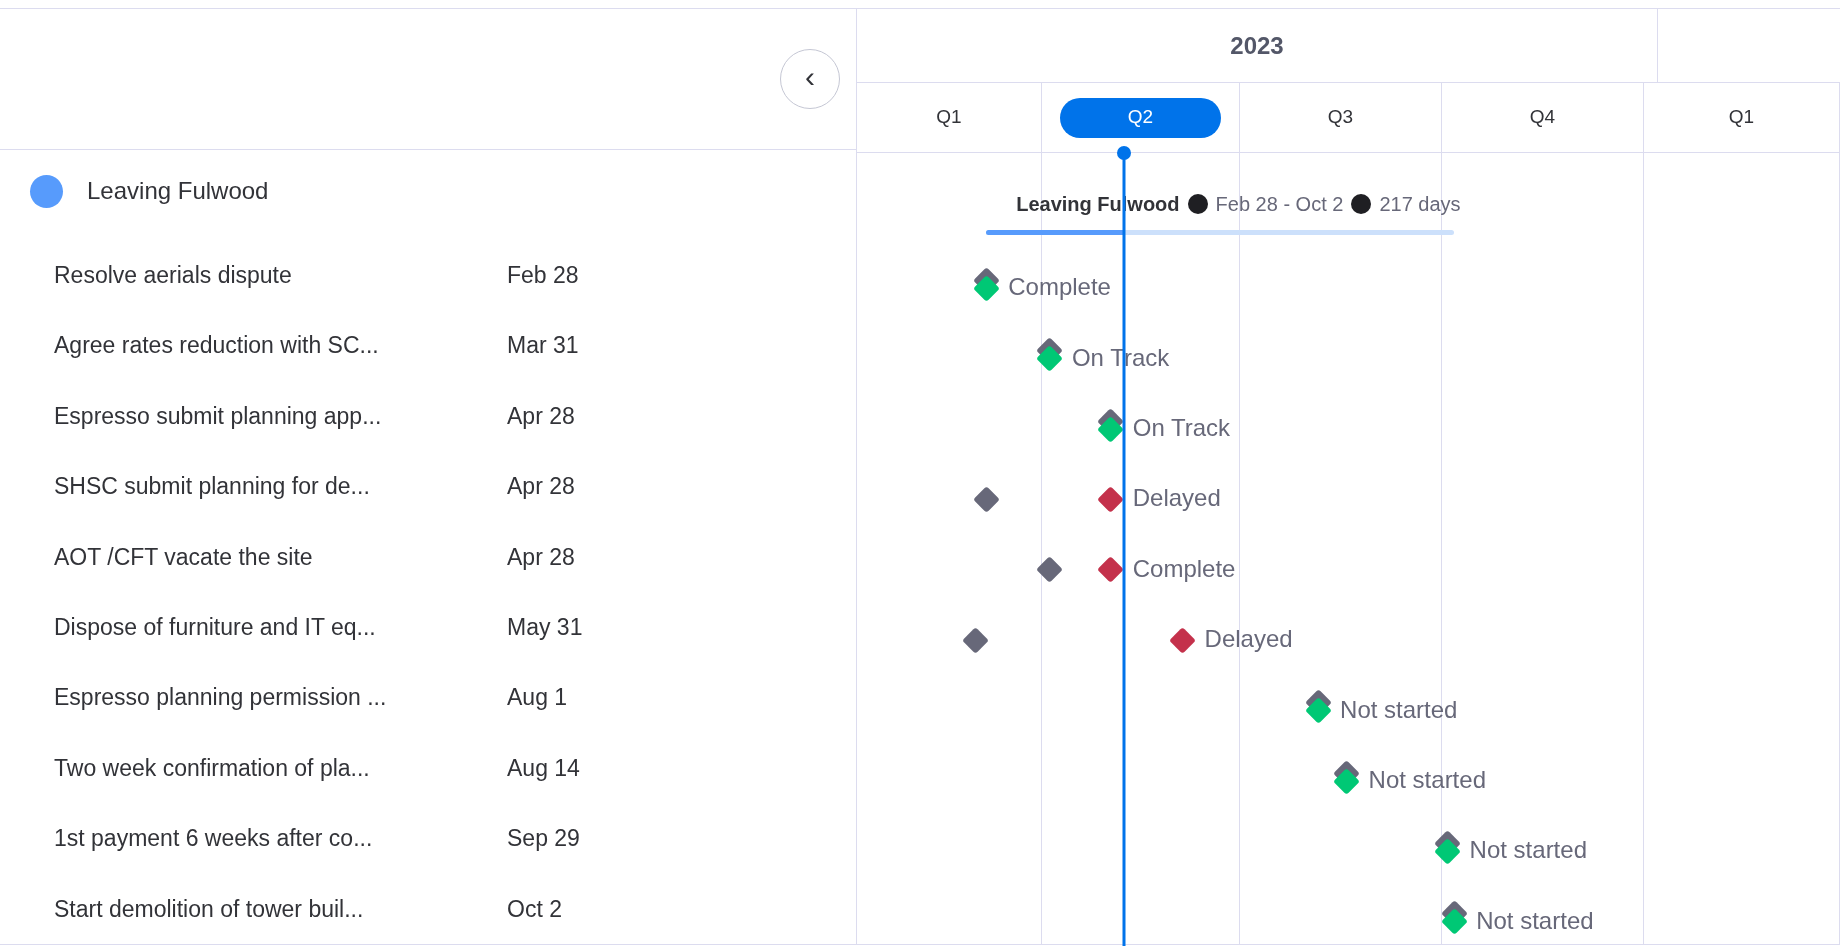 This screenshot has height=949, width=1840. Describe the element at coordinates (1181, 428) in the screenshot. I see `status-label: On Track` at that location.